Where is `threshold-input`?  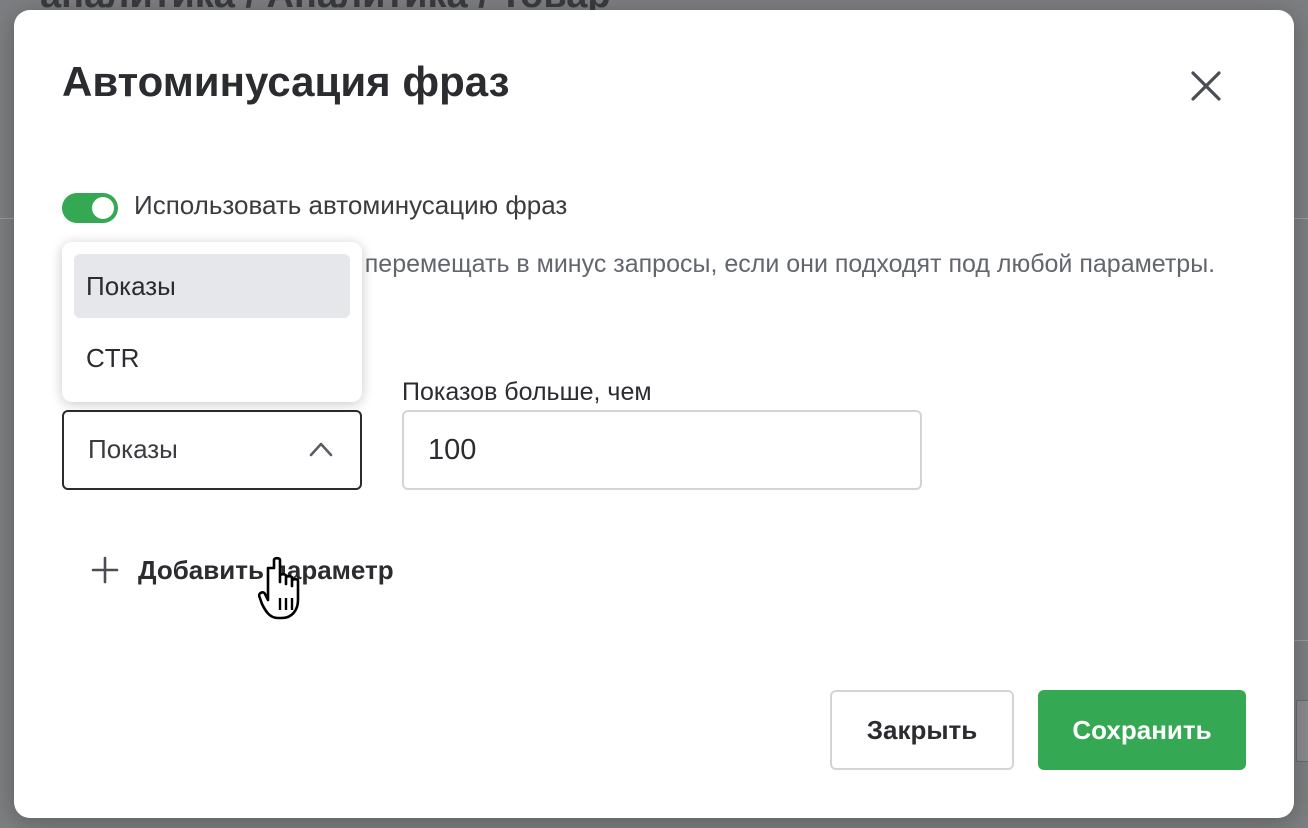 threshold-input is located at coordinates (662, 450).